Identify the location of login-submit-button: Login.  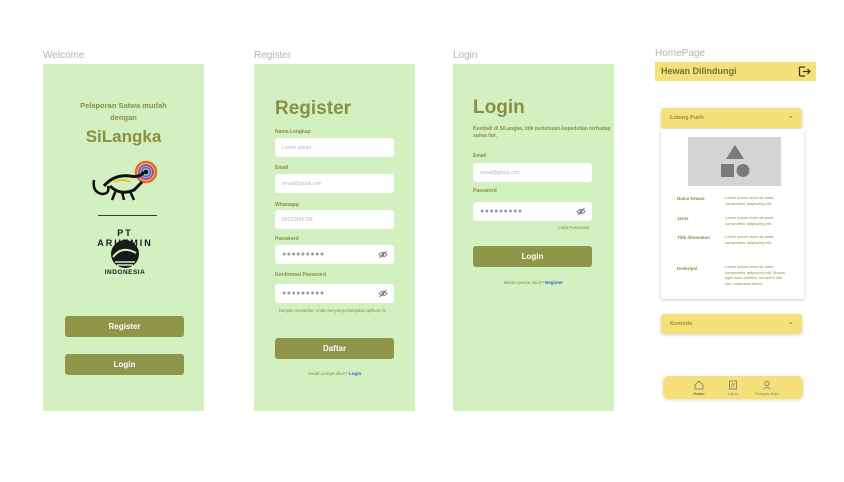
(532, 256).